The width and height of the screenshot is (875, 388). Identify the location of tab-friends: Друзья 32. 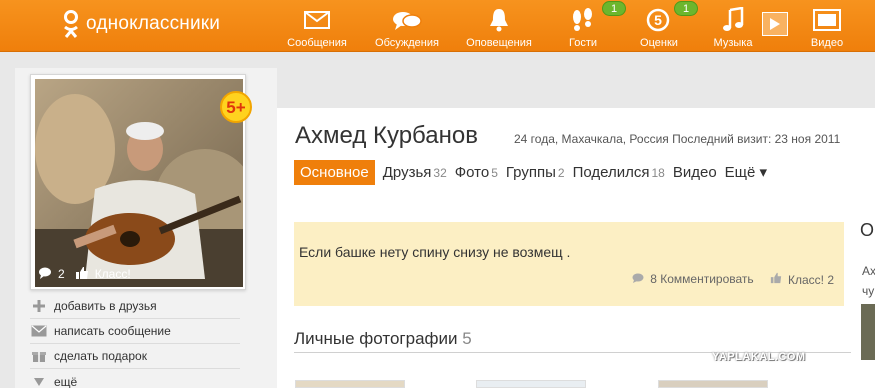
(415, 172).